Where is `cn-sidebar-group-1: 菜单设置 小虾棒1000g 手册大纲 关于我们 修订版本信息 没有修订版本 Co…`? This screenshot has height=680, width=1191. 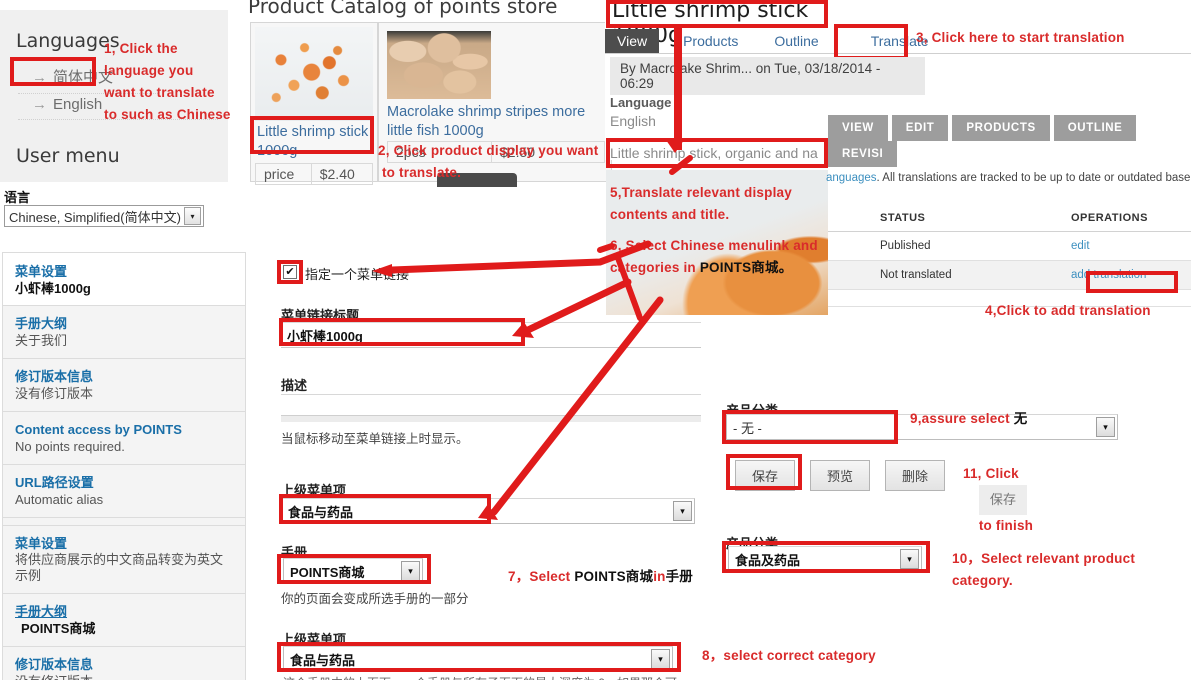 cn-sidebar-group-1: 菜单设置 小虾棒1000g 手册大纲 关于我们 修订版本信息 没有修订版本 Co… is located at coordinates (124, 396).